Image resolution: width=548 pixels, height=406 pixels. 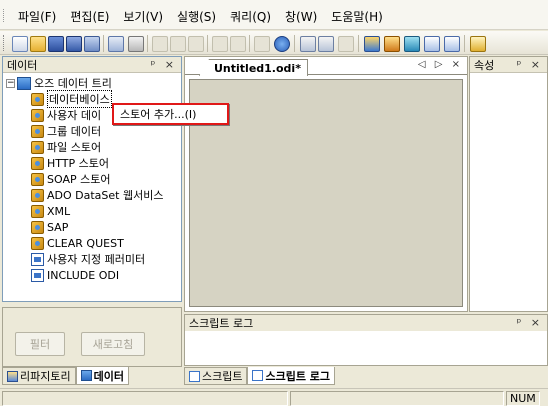 I want to click on stop-icon, so click(x=262, y=44).